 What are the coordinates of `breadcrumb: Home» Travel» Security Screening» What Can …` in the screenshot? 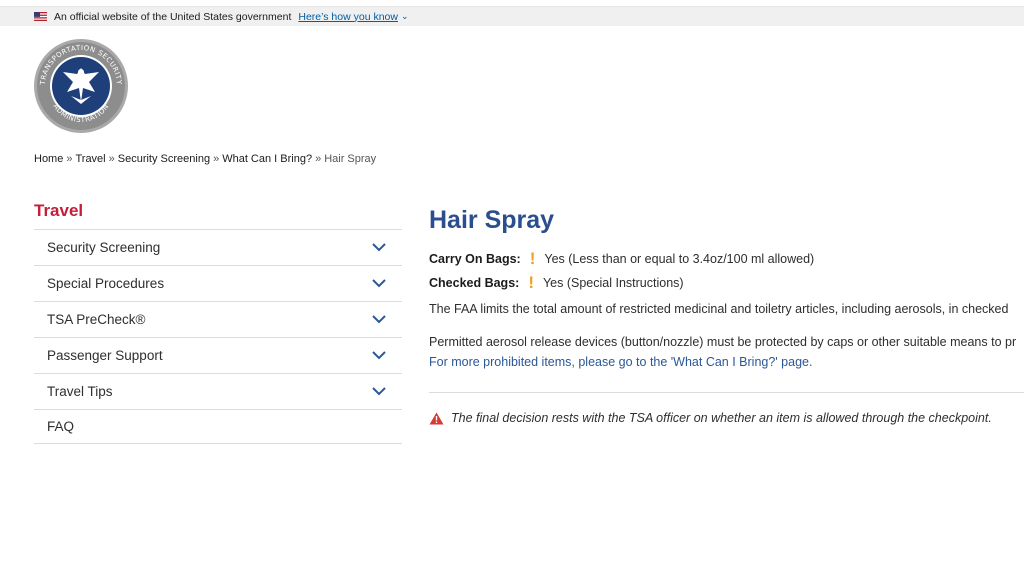 It's located at (205, 159).